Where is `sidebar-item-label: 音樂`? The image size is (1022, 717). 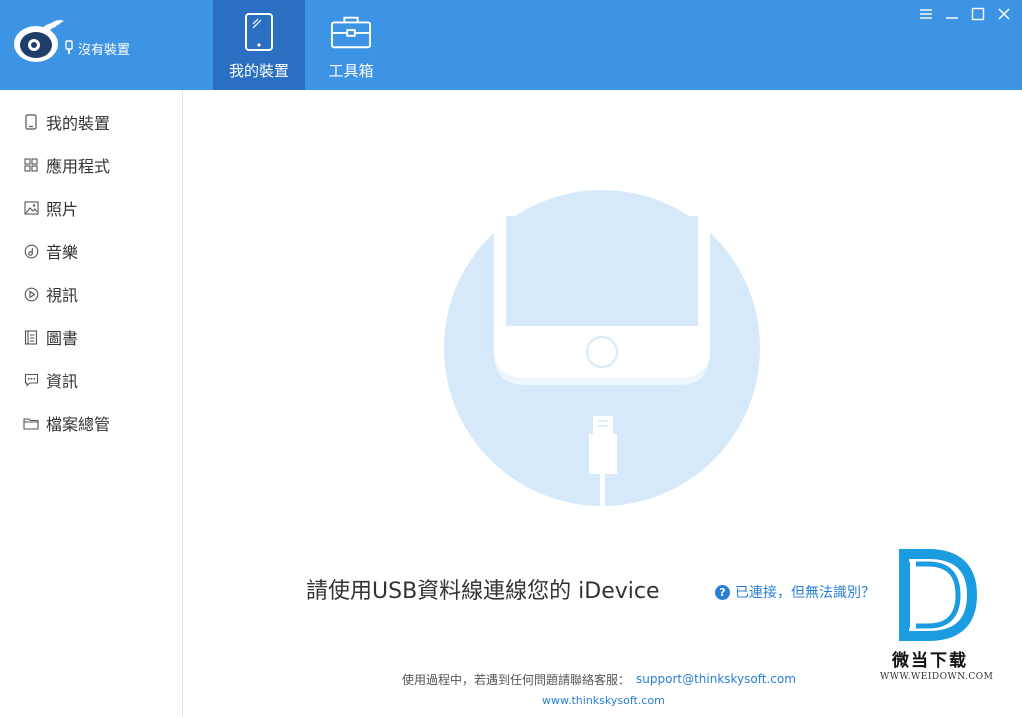 sidebar-item-label: 音樂 is located at coordinates (62, 252).